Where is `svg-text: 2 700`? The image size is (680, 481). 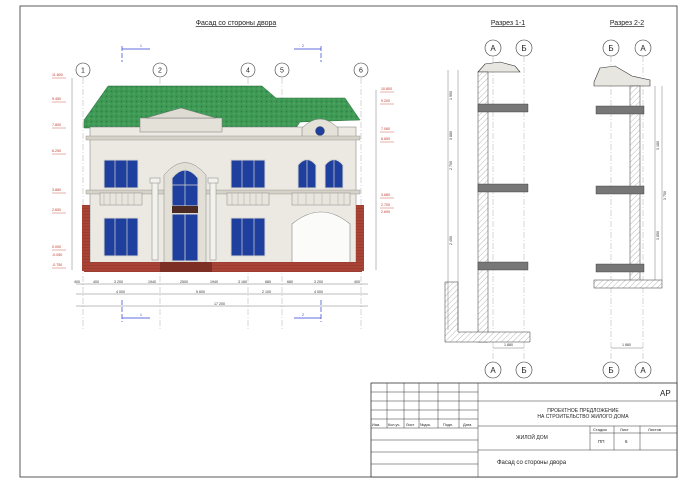
svg-text: 2 700 is located at coordinates (451, 165).